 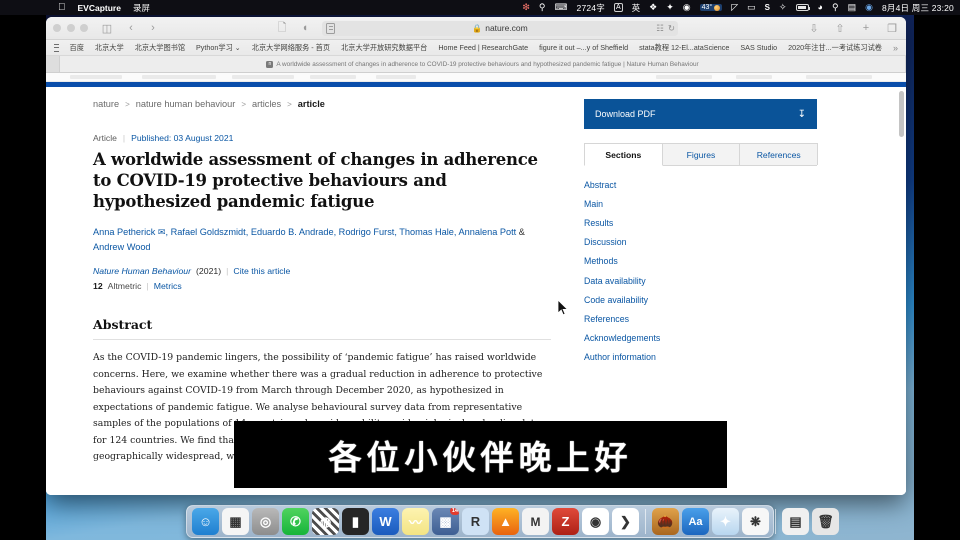 I want to click on dock-item-downloads-stack: ▤, so click(x=795, y=521).